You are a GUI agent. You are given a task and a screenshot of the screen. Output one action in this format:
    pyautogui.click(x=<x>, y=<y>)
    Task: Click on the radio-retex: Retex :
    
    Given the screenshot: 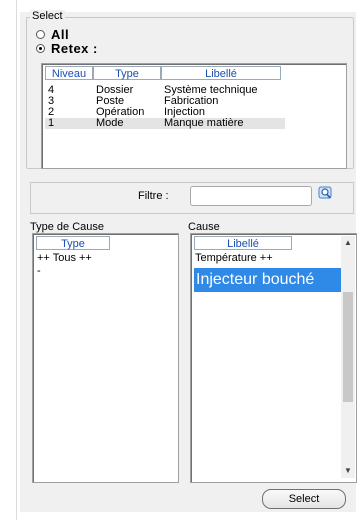 What is the action you would take?
    pyautogui.click(x=67, y=48)
    